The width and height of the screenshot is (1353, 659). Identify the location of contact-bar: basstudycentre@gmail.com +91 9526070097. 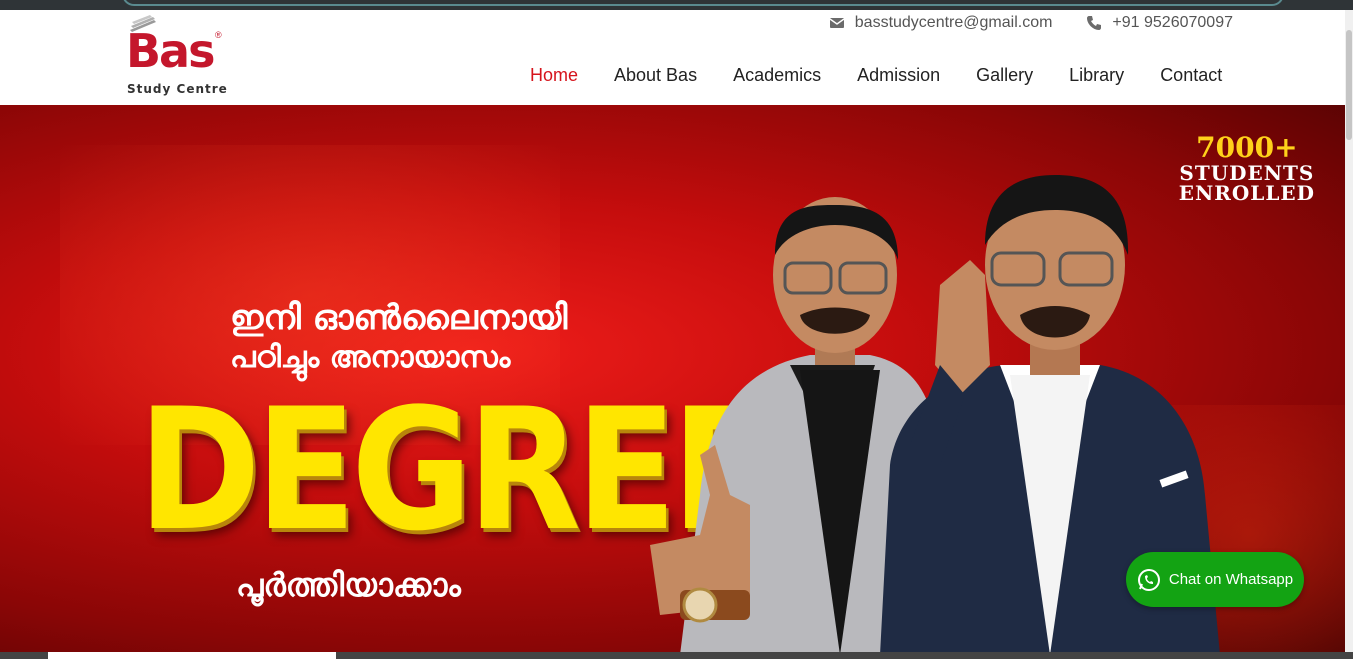
(1031, 23).